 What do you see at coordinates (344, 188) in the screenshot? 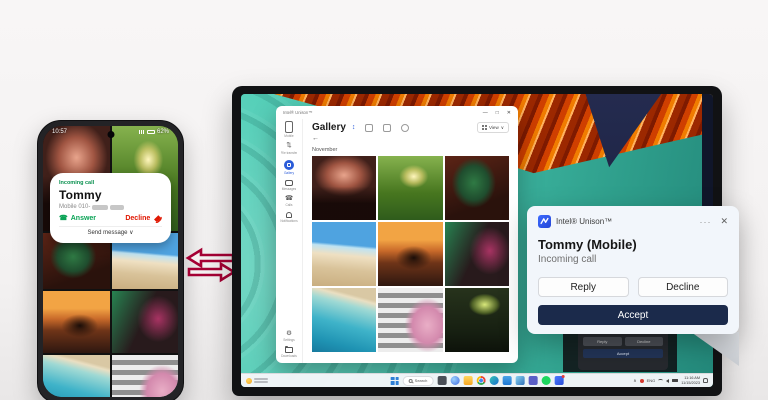
I see `photo-home-cinema` at bounding box center [344, 188].